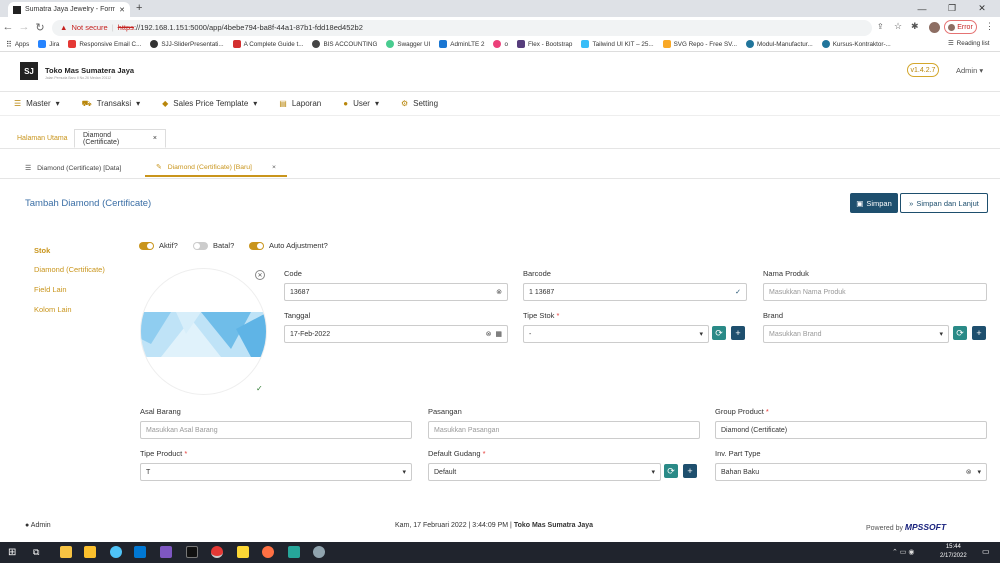  What do you see at coordinates (36, 552) in the screenshot?
I see `task-view-icon: ⧉` at bounding box center [36, 552].